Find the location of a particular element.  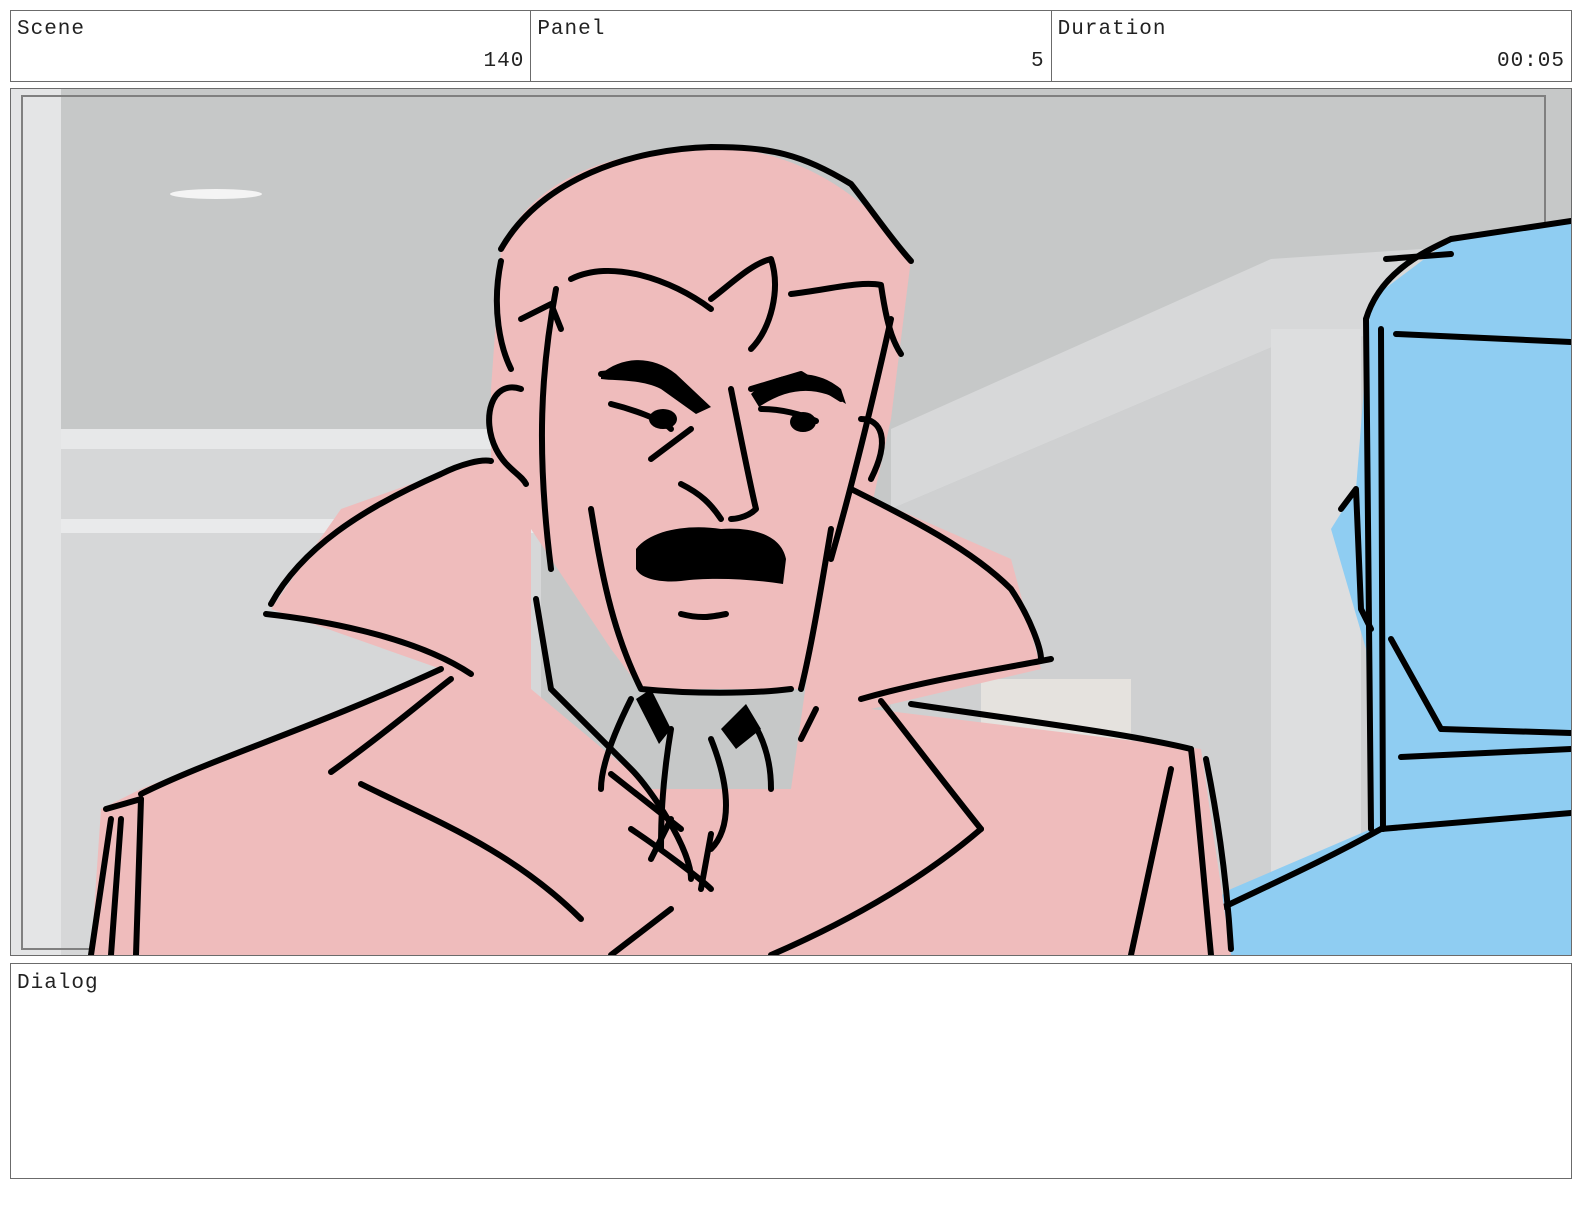

panel-cell: Panel 5 is located at coordinates (791, 46).